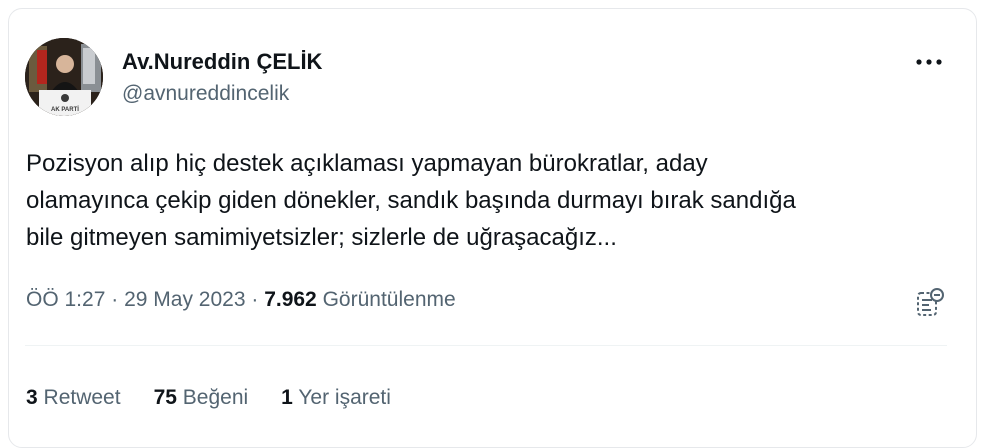  Describe the element at coordinates (222, 62) in the screenshot. I see `author-display-name: Av.Nureddin ÇELİK` at that location.